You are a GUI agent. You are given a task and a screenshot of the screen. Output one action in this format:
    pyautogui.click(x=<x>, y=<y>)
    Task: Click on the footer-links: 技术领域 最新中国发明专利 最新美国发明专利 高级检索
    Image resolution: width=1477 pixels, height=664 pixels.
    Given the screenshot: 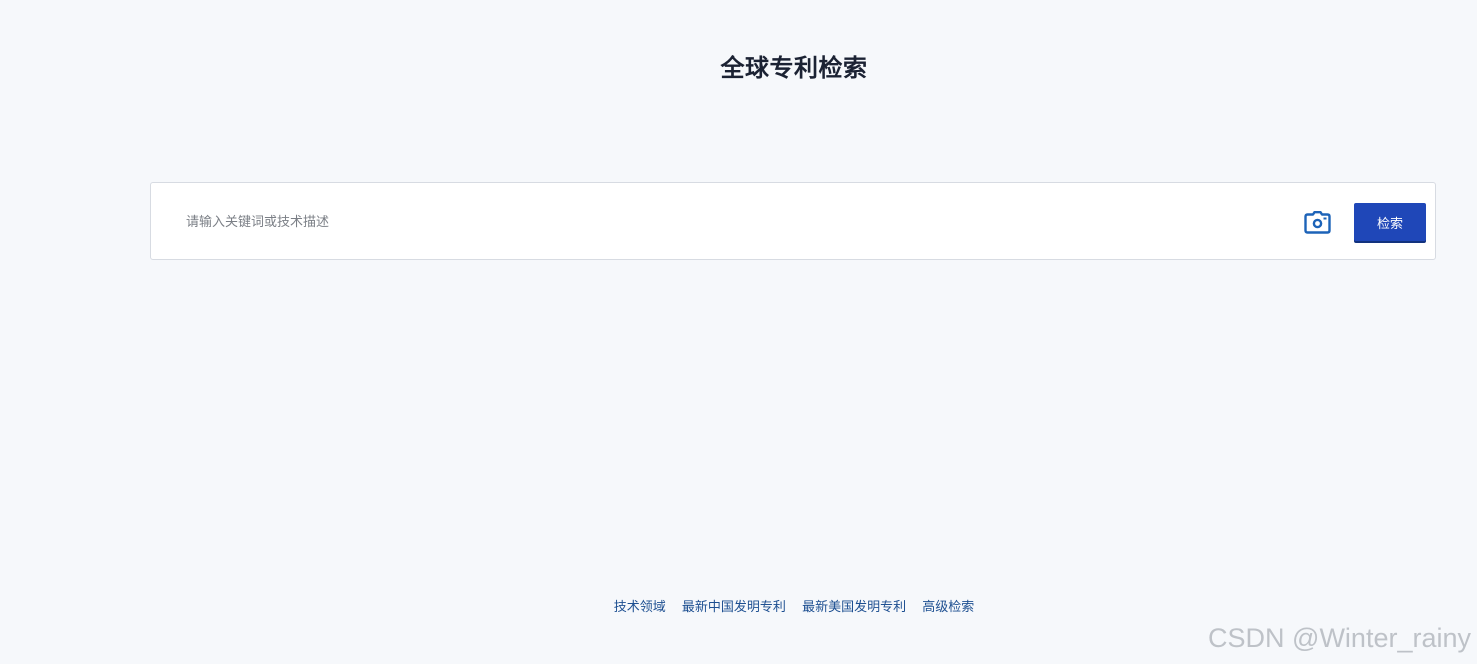 What is the action you would take?
    pyautogui.click(x=738, y=608)
    